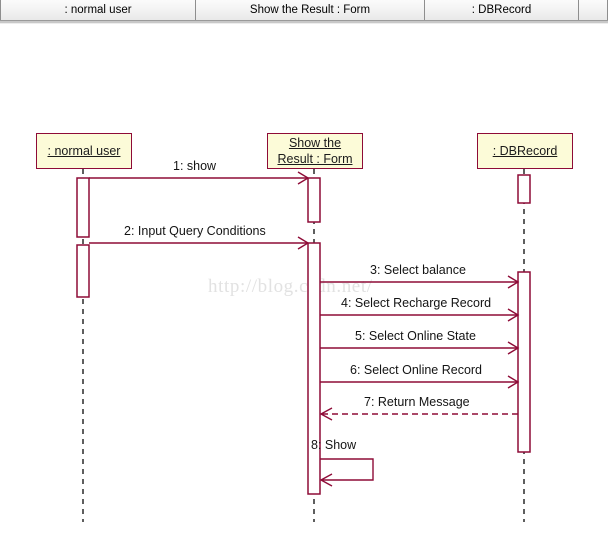 This screenshot has width=608, height=557. I want to click on lifeline-box-normal-user: : normal user, so click(84, 151).